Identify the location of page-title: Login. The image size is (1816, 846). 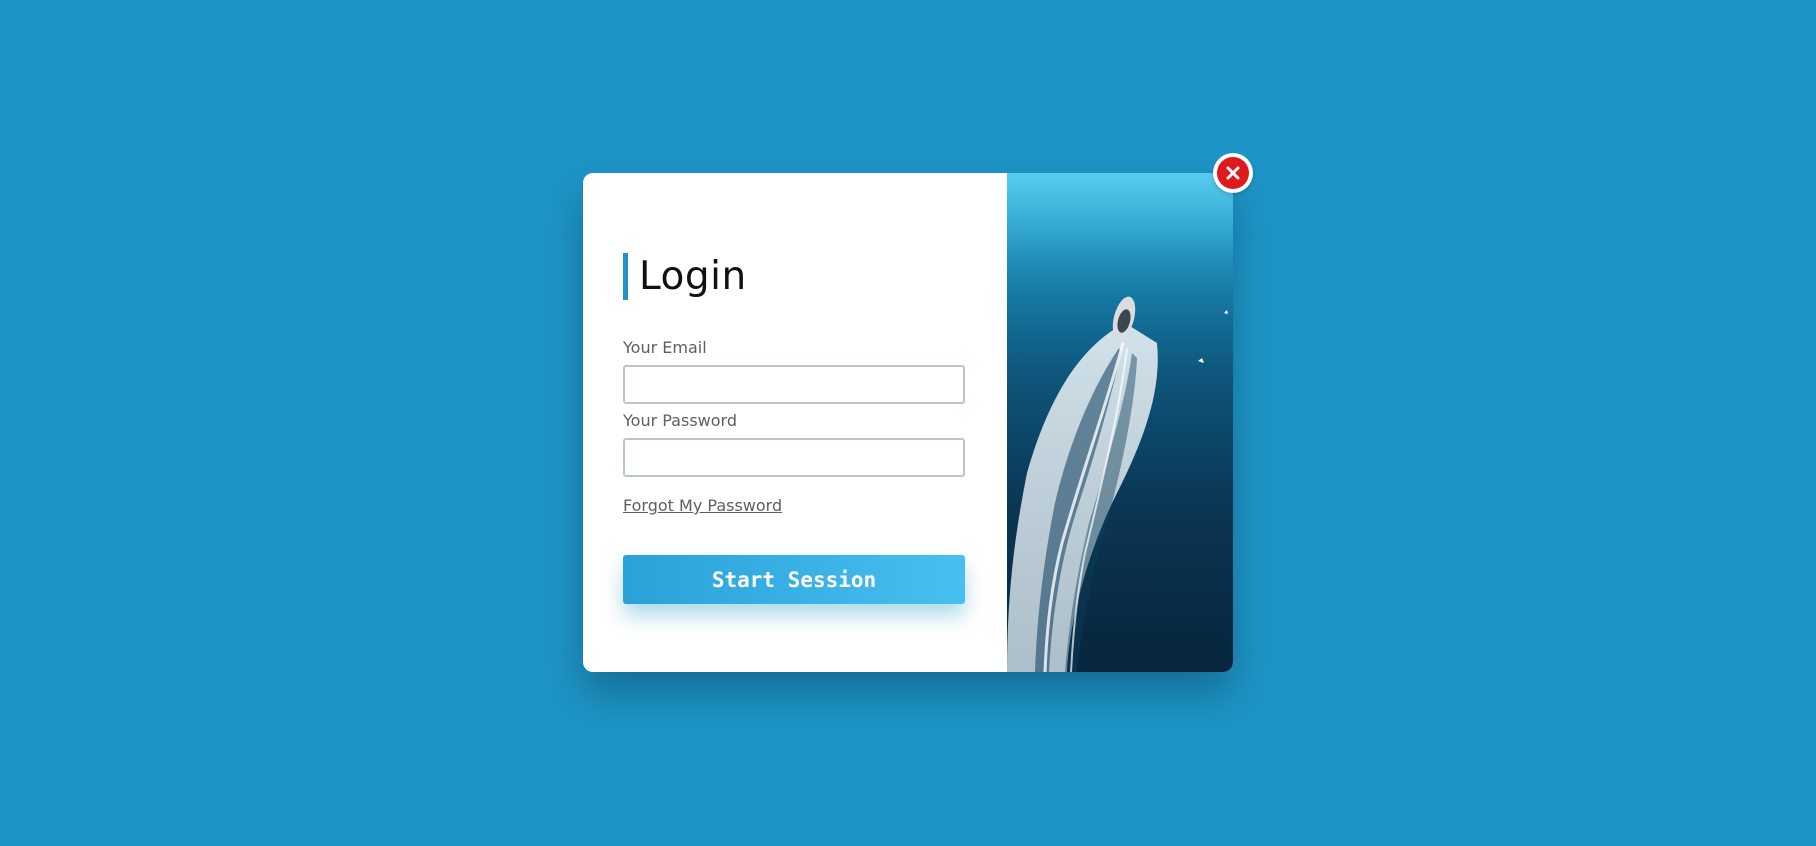
(693, 276).